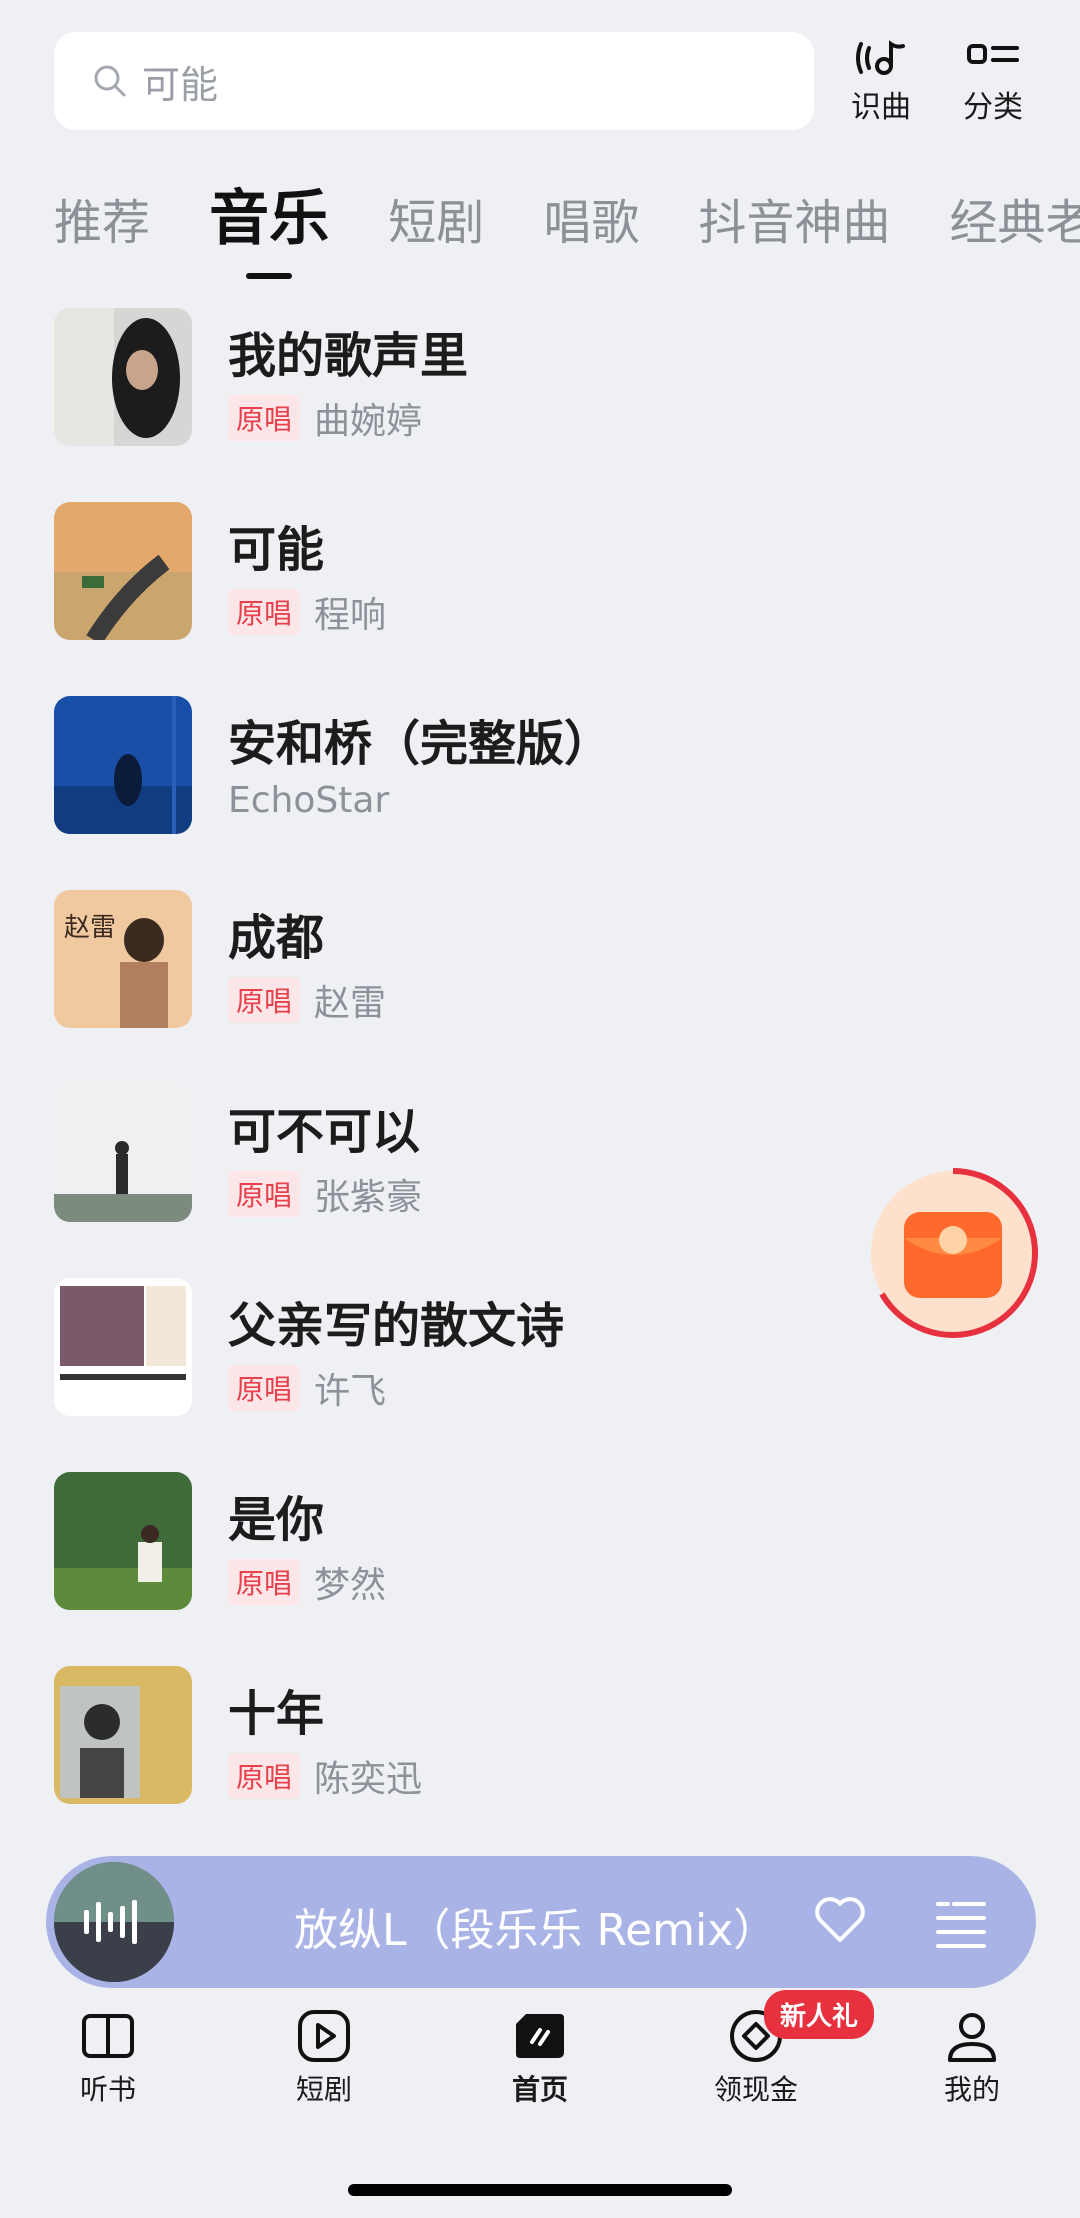 The width and height of the screenshot is (1080, 2218). Describe the element at coordinates (794, 218) in the screenshot. I see `tab-douyin-hits: 抖音神曲` at that location.